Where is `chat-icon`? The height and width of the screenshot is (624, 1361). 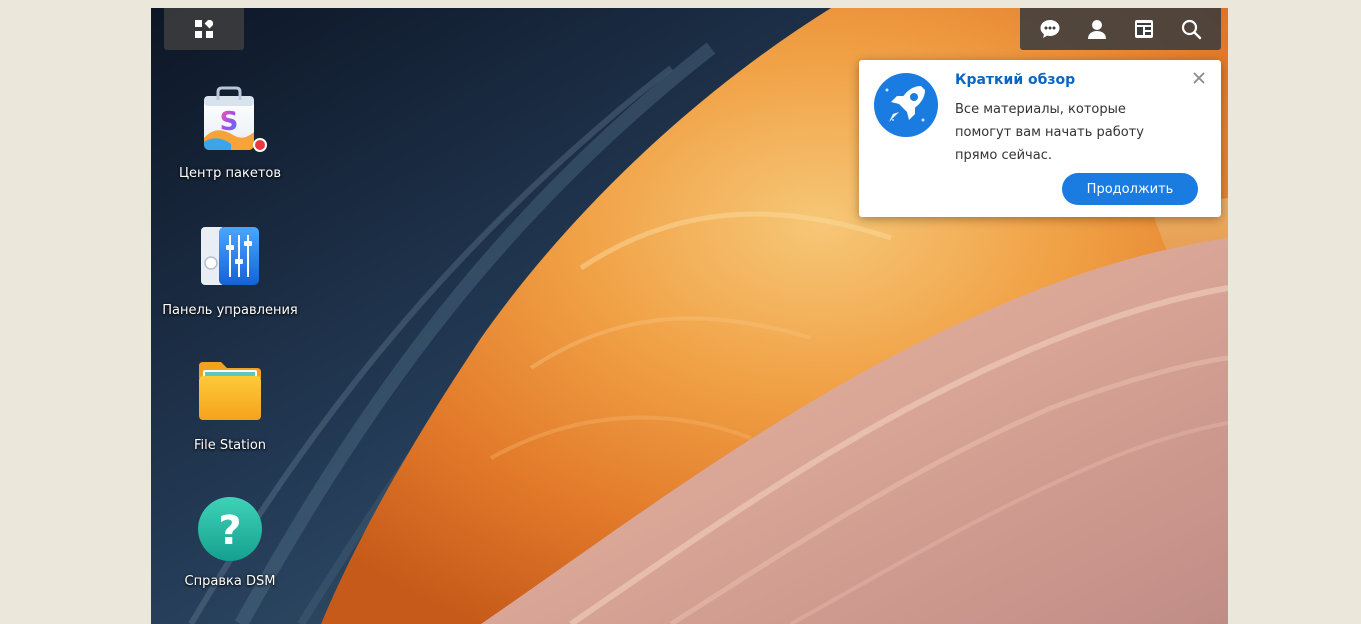
chat-icon is located at coordinates (1050, 29).